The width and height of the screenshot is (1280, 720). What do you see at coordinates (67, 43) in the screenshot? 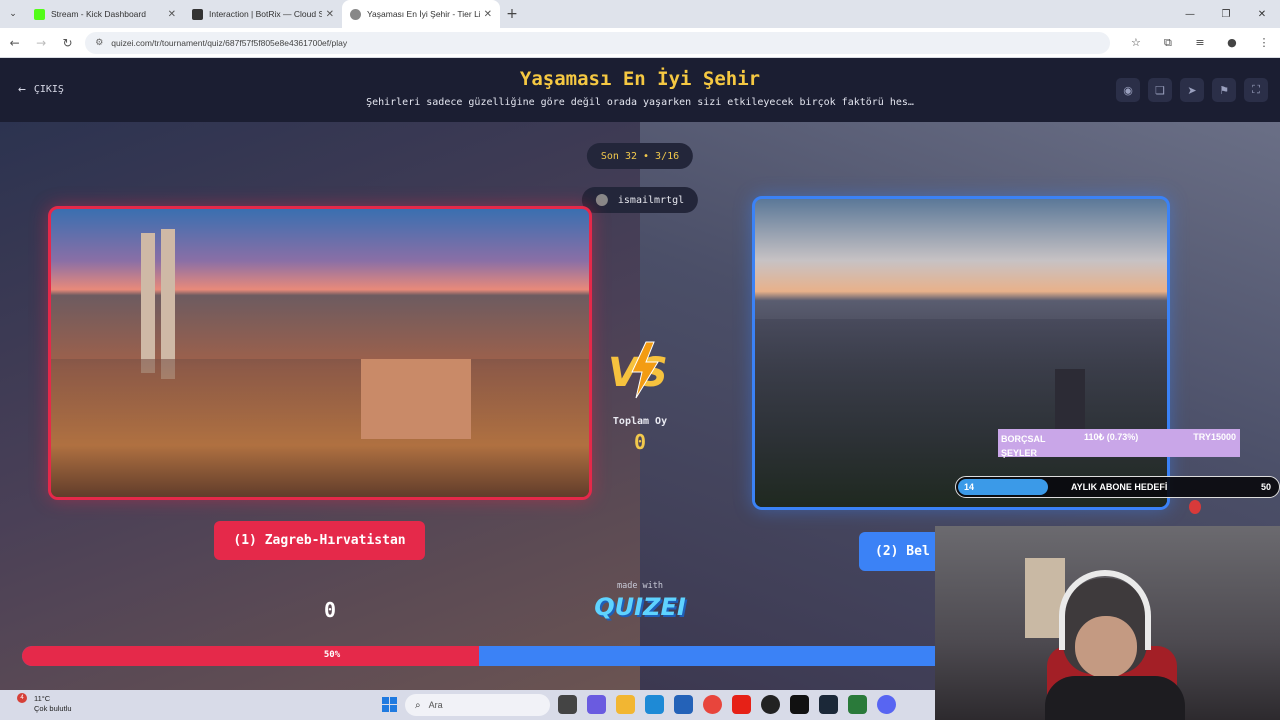
I see `reload-icon: ↻` at bounding box center [67, 43].